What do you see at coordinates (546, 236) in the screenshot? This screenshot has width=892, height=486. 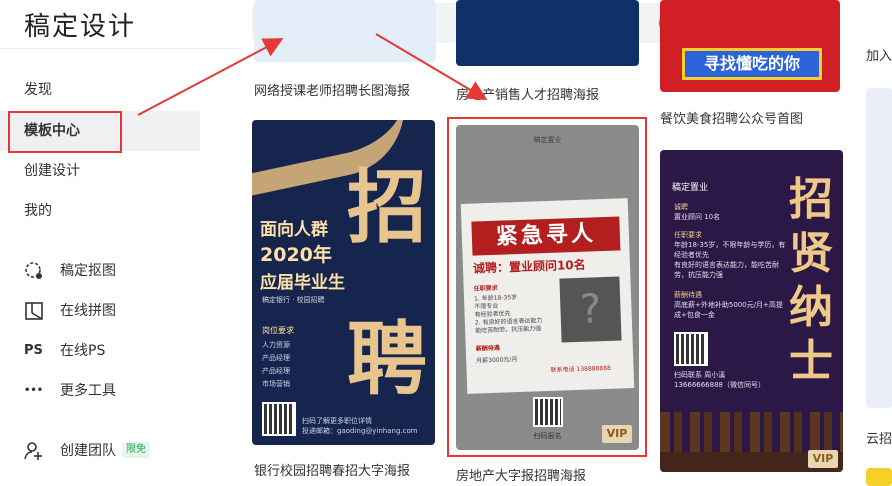 I see `poster-banner: 紧急寻人` at bounding box center [546, 236].